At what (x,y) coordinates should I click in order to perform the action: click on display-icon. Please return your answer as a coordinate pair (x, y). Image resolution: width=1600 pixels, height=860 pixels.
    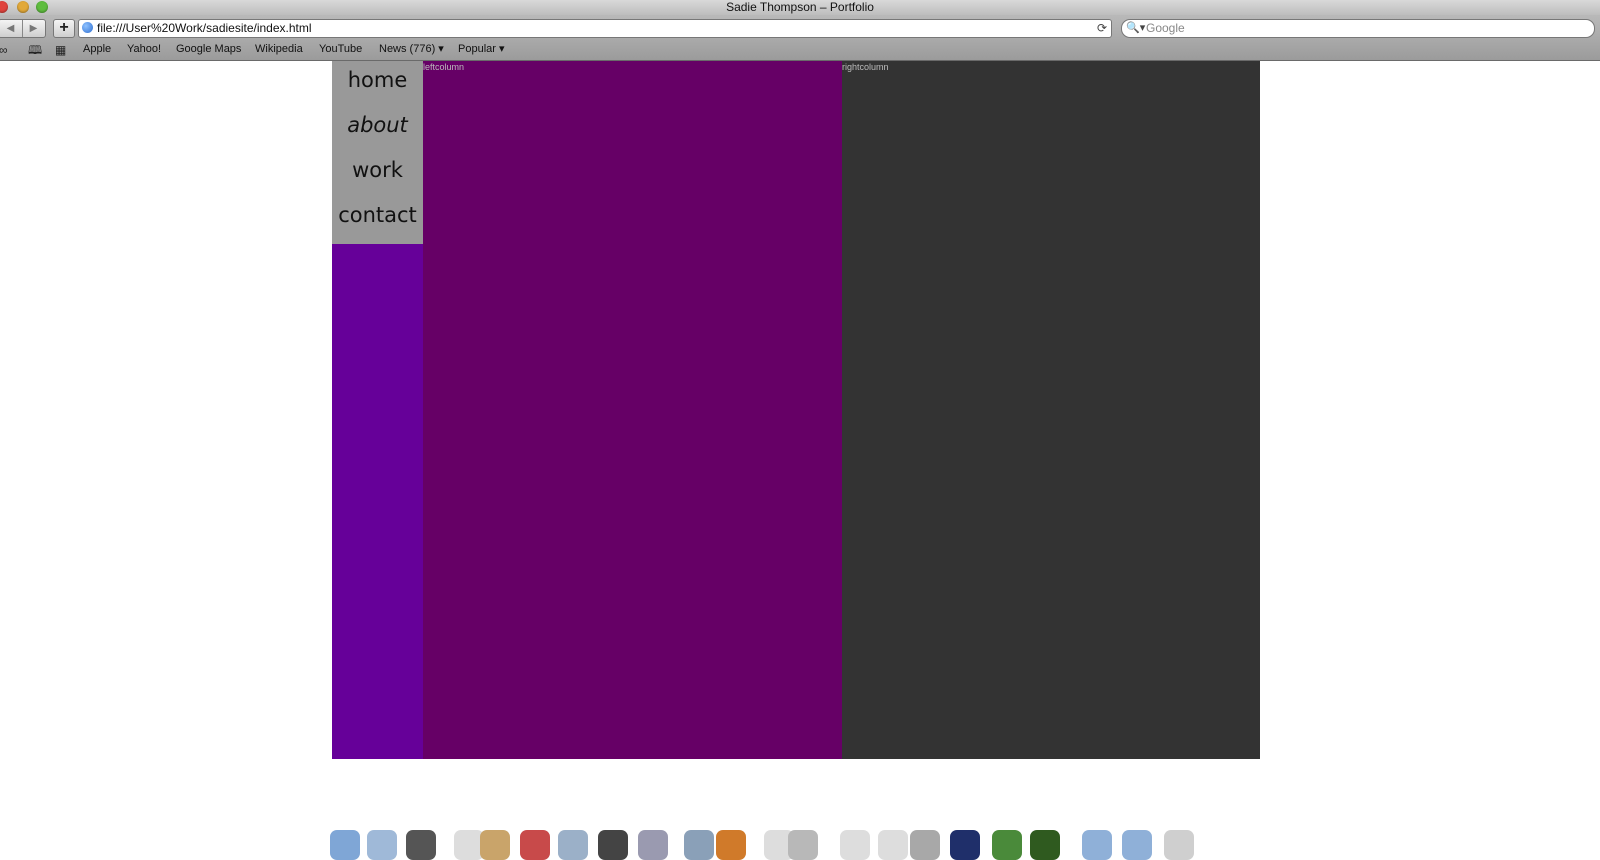
    Looking at the image, I should click on (803, 845).